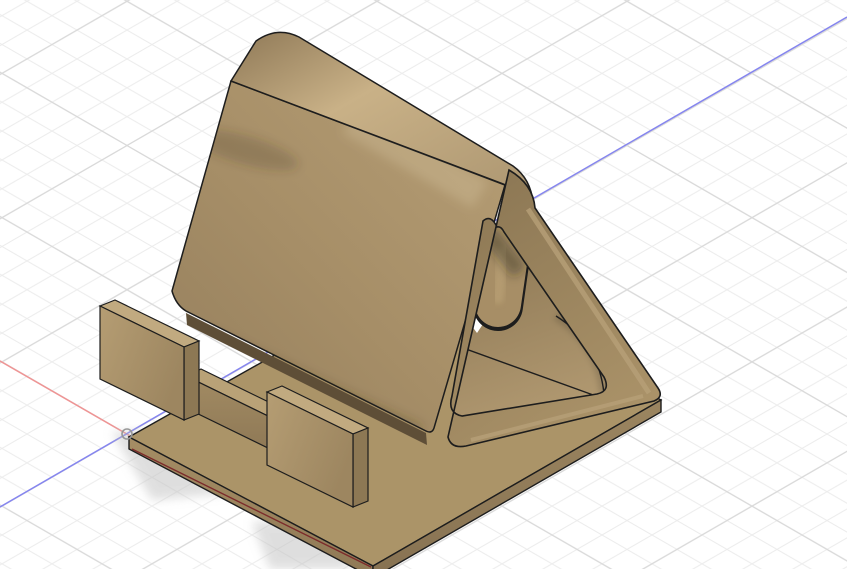  Describe the element at coordinates (191, 380) in the screenshot. I see `left-tab-side-face` at that location.